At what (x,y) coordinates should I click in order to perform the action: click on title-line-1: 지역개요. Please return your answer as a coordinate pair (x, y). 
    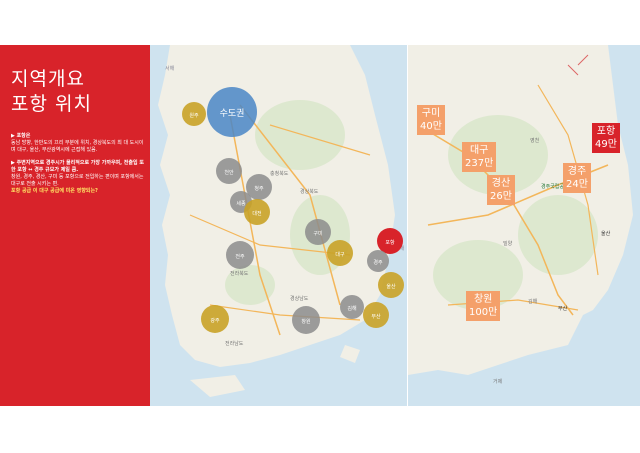
    Looking at the image, I should click on (48, 79).